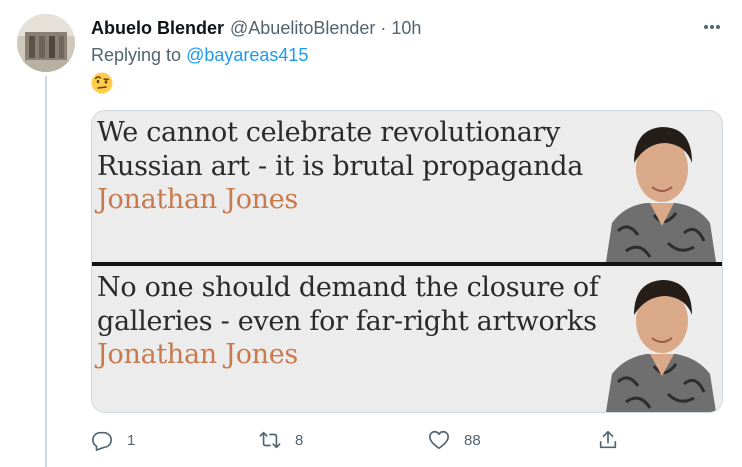 The image size is (742, 467). Describe the element at coordinates (371, 440) in the screenshot. I see `tweet-actions: 1 8 88` at that location.